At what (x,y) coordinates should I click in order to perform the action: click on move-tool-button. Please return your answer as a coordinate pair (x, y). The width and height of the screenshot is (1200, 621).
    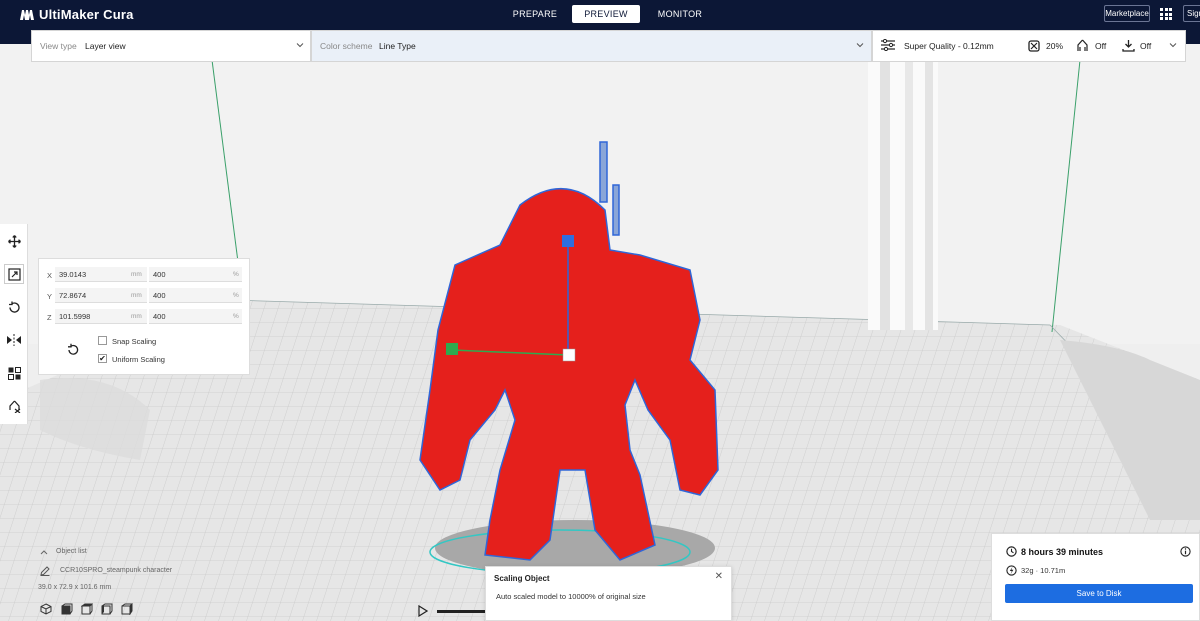
    Looking at the image, I should click on (14, 241).